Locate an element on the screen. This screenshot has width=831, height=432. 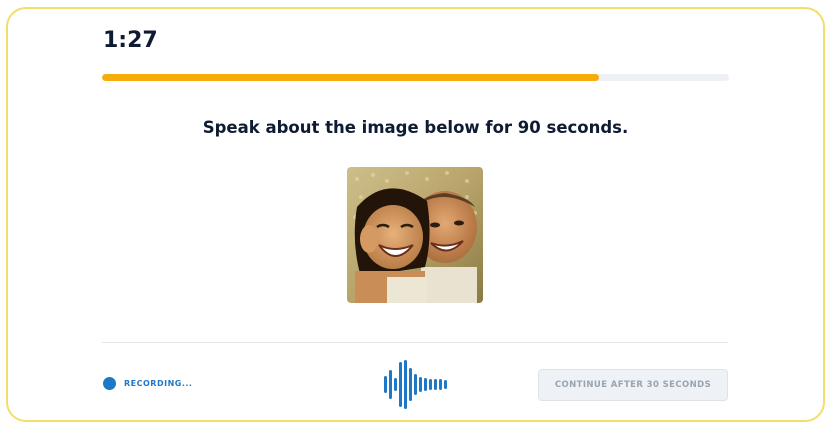
prompt-photo is located at coordinates (415, 235).